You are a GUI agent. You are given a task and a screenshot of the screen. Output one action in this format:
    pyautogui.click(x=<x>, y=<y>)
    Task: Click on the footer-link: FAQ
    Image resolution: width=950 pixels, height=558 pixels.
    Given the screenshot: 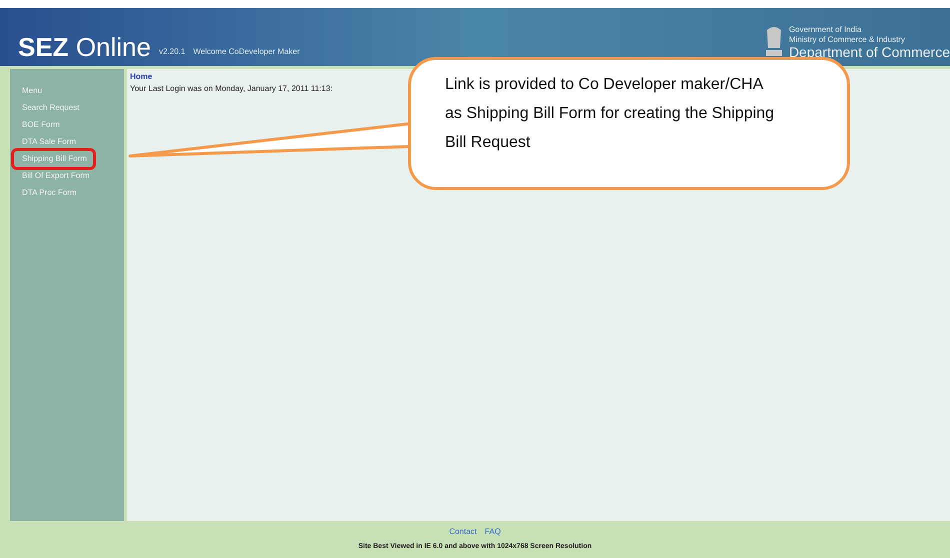 What is the action you would take?
    pyautogui.click(x=492, y=532)
    